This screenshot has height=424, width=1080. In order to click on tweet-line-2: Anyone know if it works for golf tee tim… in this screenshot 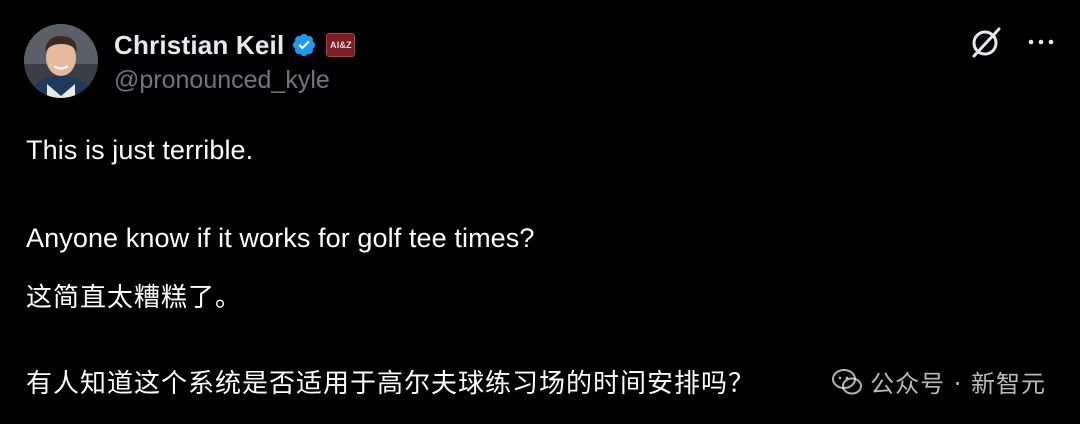, I will do `click(280, 238)`.